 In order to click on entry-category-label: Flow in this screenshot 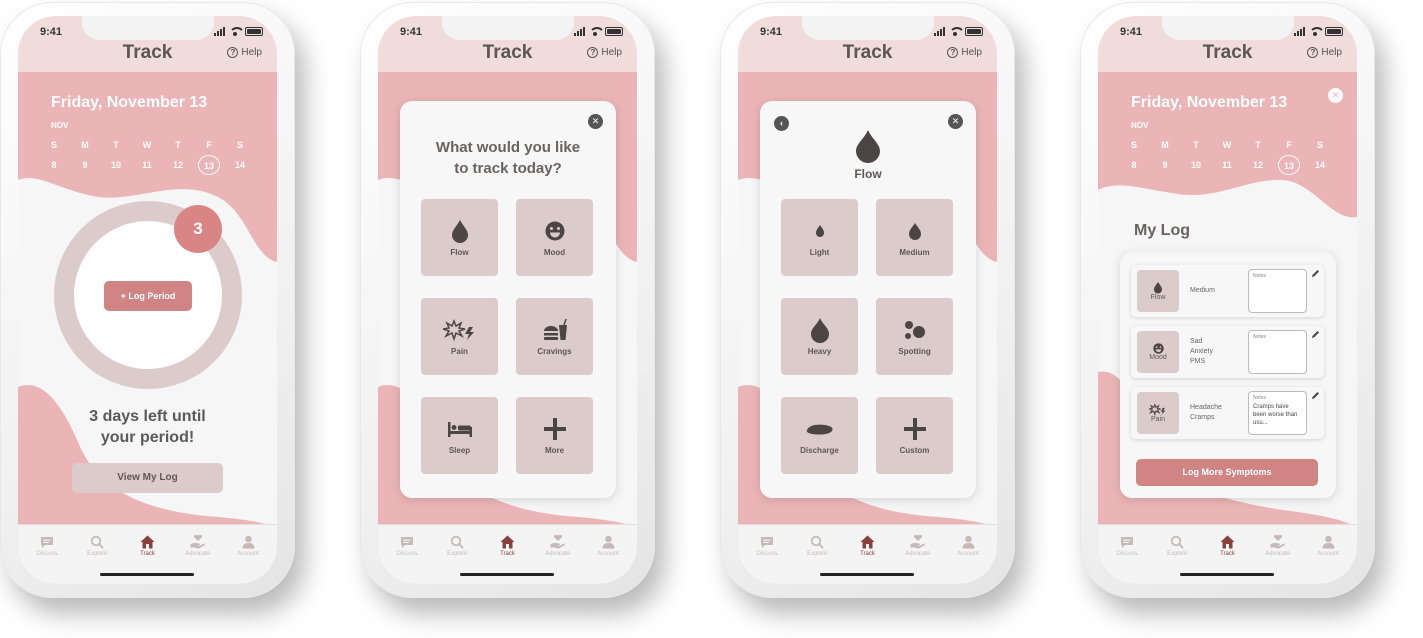, I will do `click(1158, 297)`.